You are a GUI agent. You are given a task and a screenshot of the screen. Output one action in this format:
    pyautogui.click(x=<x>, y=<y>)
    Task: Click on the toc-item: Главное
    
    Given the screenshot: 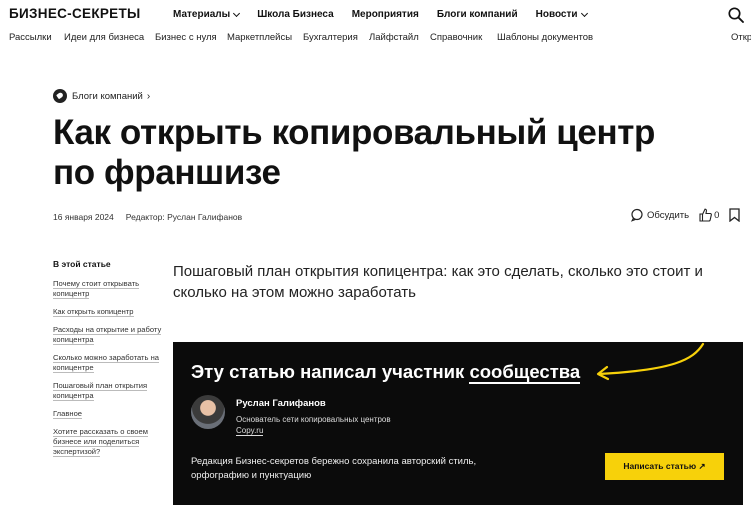 What is the action you would take?
    pyautogui.click(x=108, y=414)
    